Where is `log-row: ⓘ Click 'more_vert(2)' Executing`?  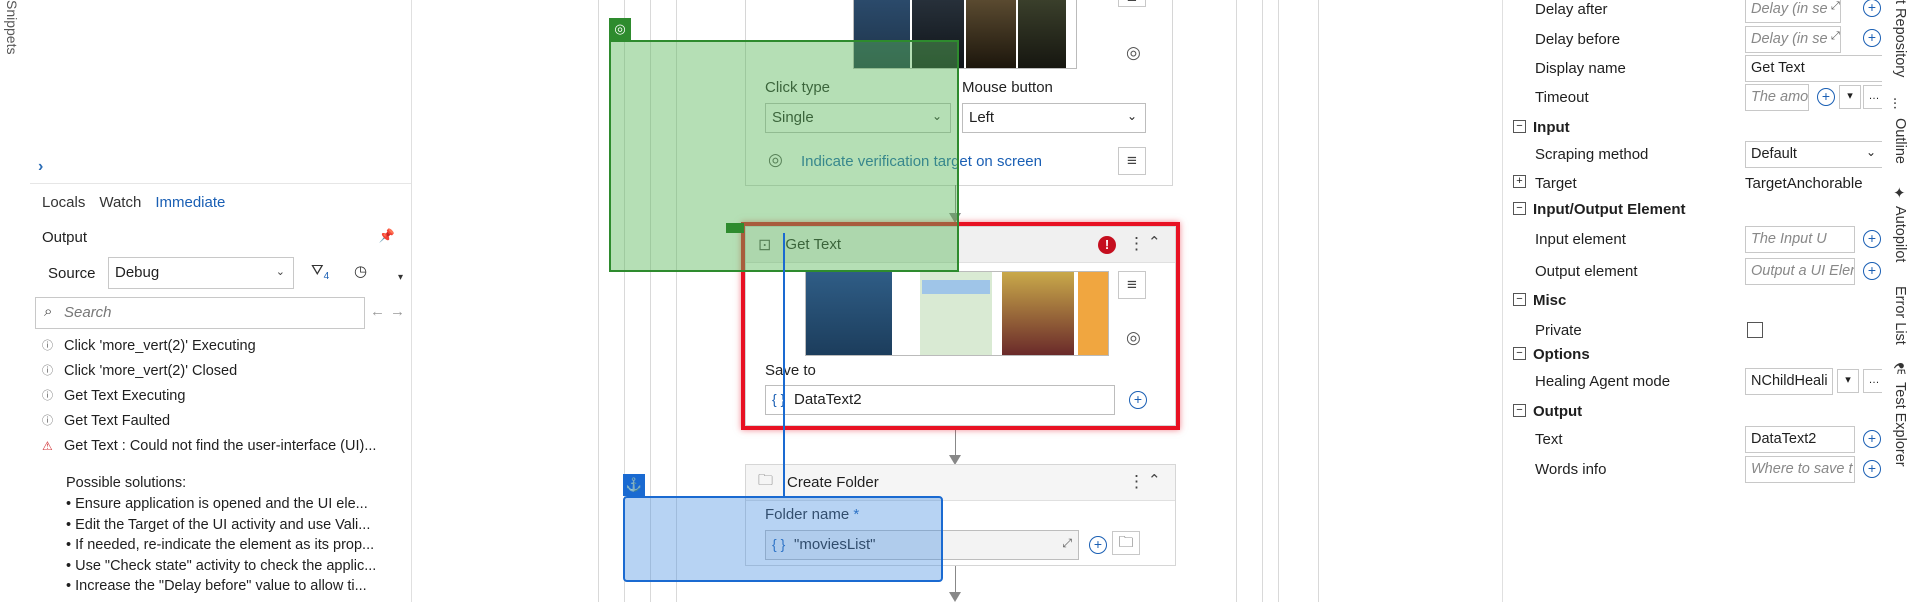
log-row: ⓘ Click 'more_vert(2)' Executing is located at coordinates (222, 346).